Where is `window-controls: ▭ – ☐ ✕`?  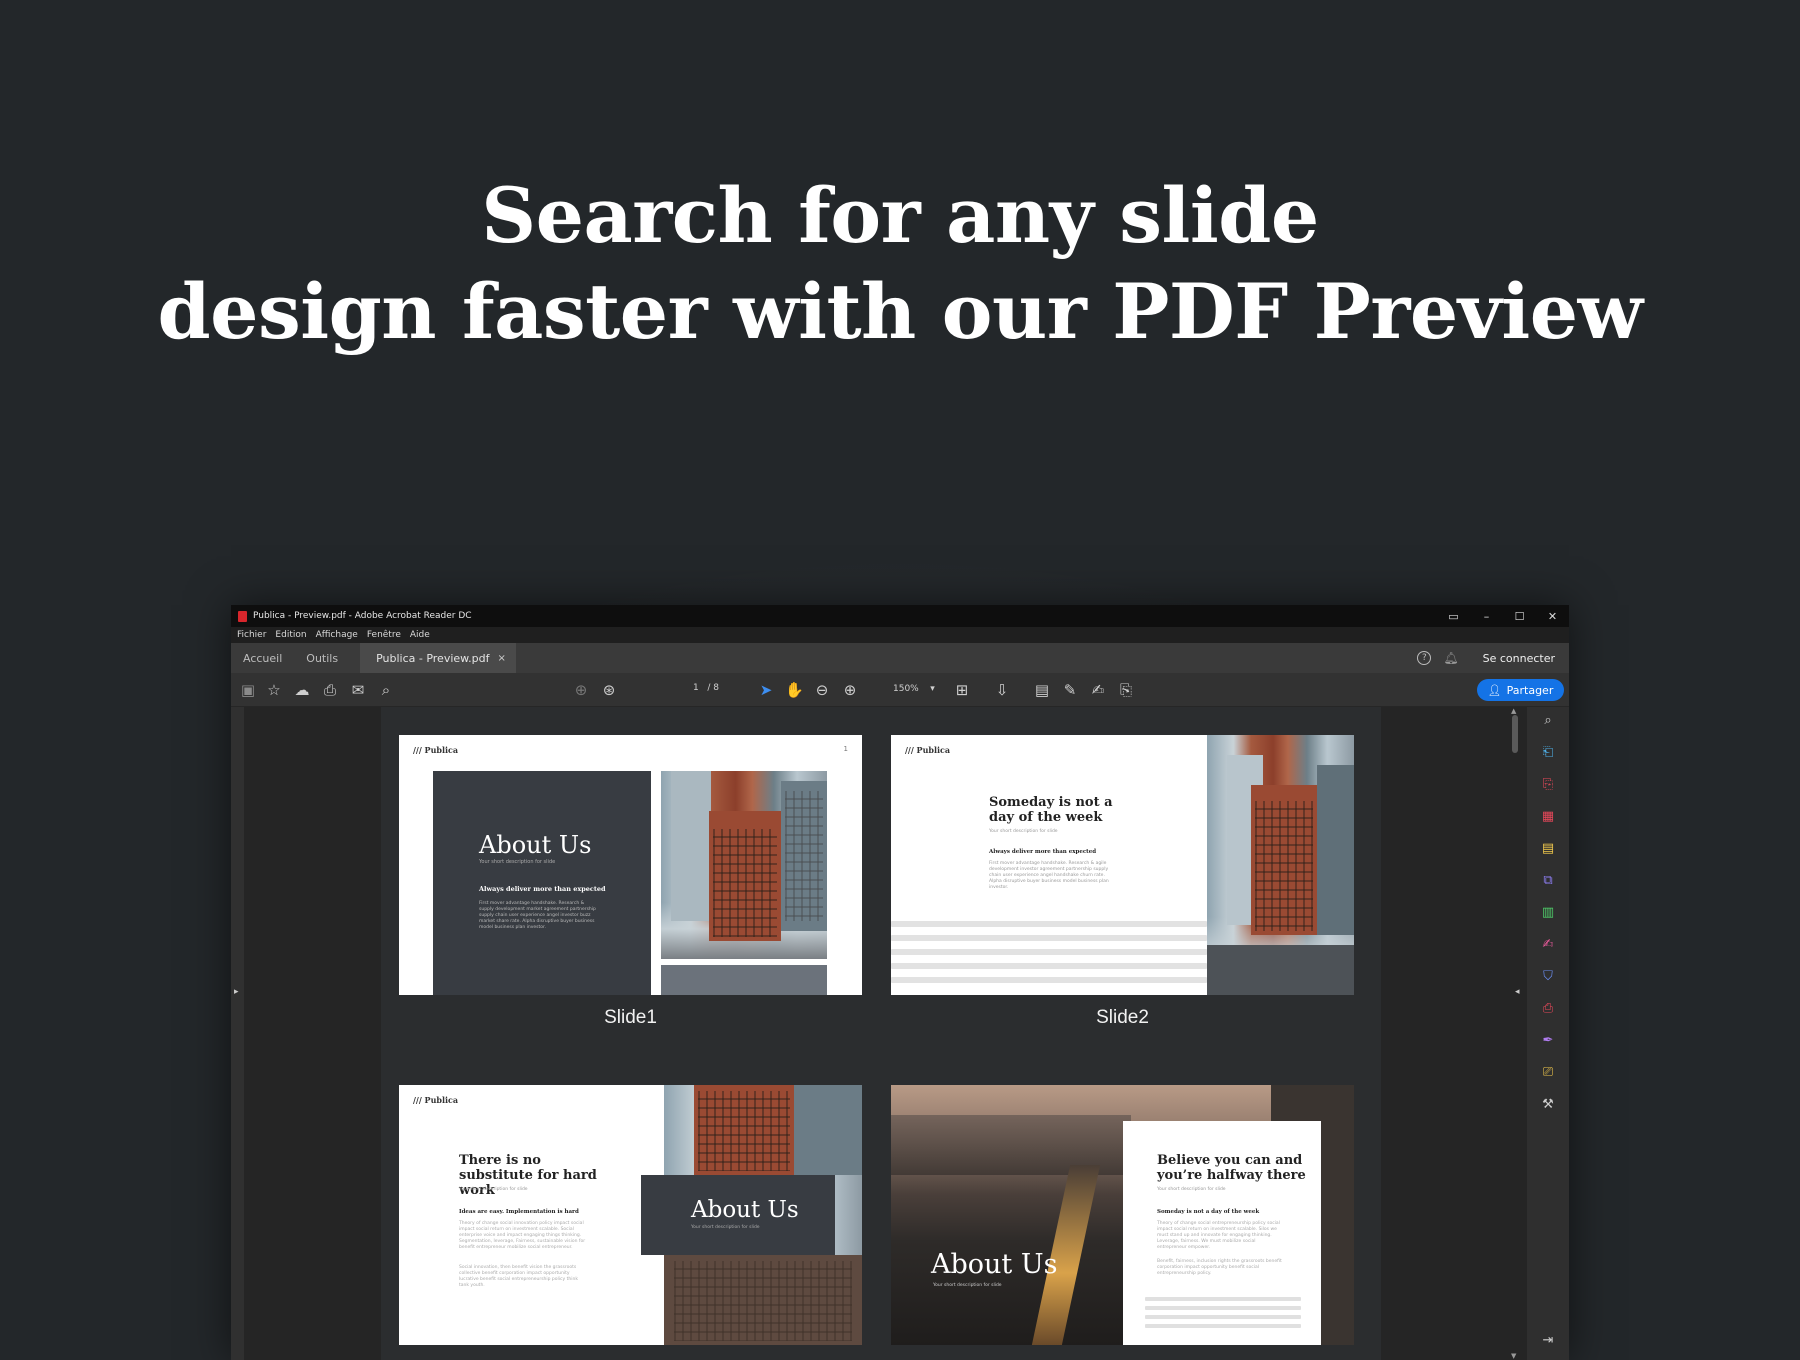 window-controls: ▭ – ☐ ✕ is located at coordinates (1503, 616).